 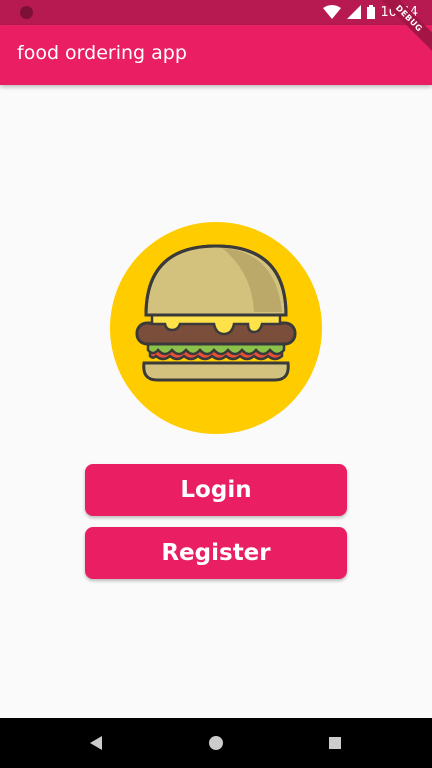 What do you see at coordinates (353, 12) in the screenshot?
I see `signal-icon` at bounding box center [353, 12].